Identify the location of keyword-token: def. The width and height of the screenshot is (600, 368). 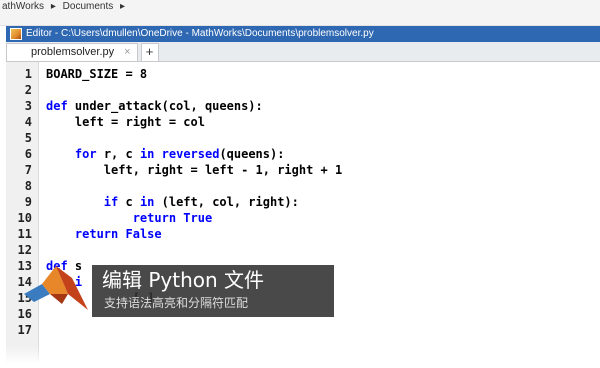
(57, 106).